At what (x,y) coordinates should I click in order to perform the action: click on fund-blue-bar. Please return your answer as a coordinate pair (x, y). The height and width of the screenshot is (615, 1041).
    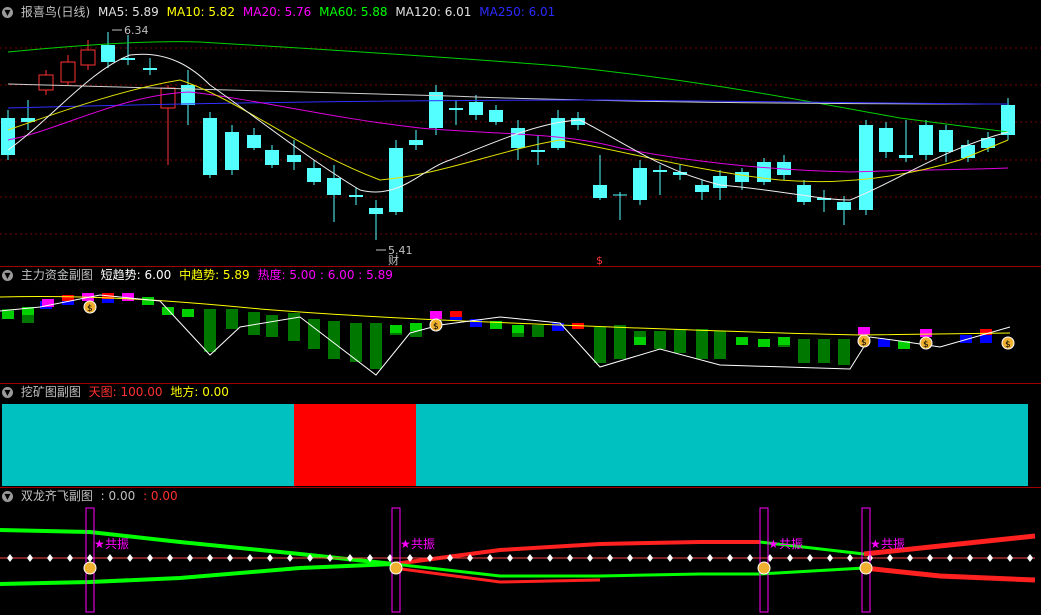
    Looking at the image, I should click on (986, 339).